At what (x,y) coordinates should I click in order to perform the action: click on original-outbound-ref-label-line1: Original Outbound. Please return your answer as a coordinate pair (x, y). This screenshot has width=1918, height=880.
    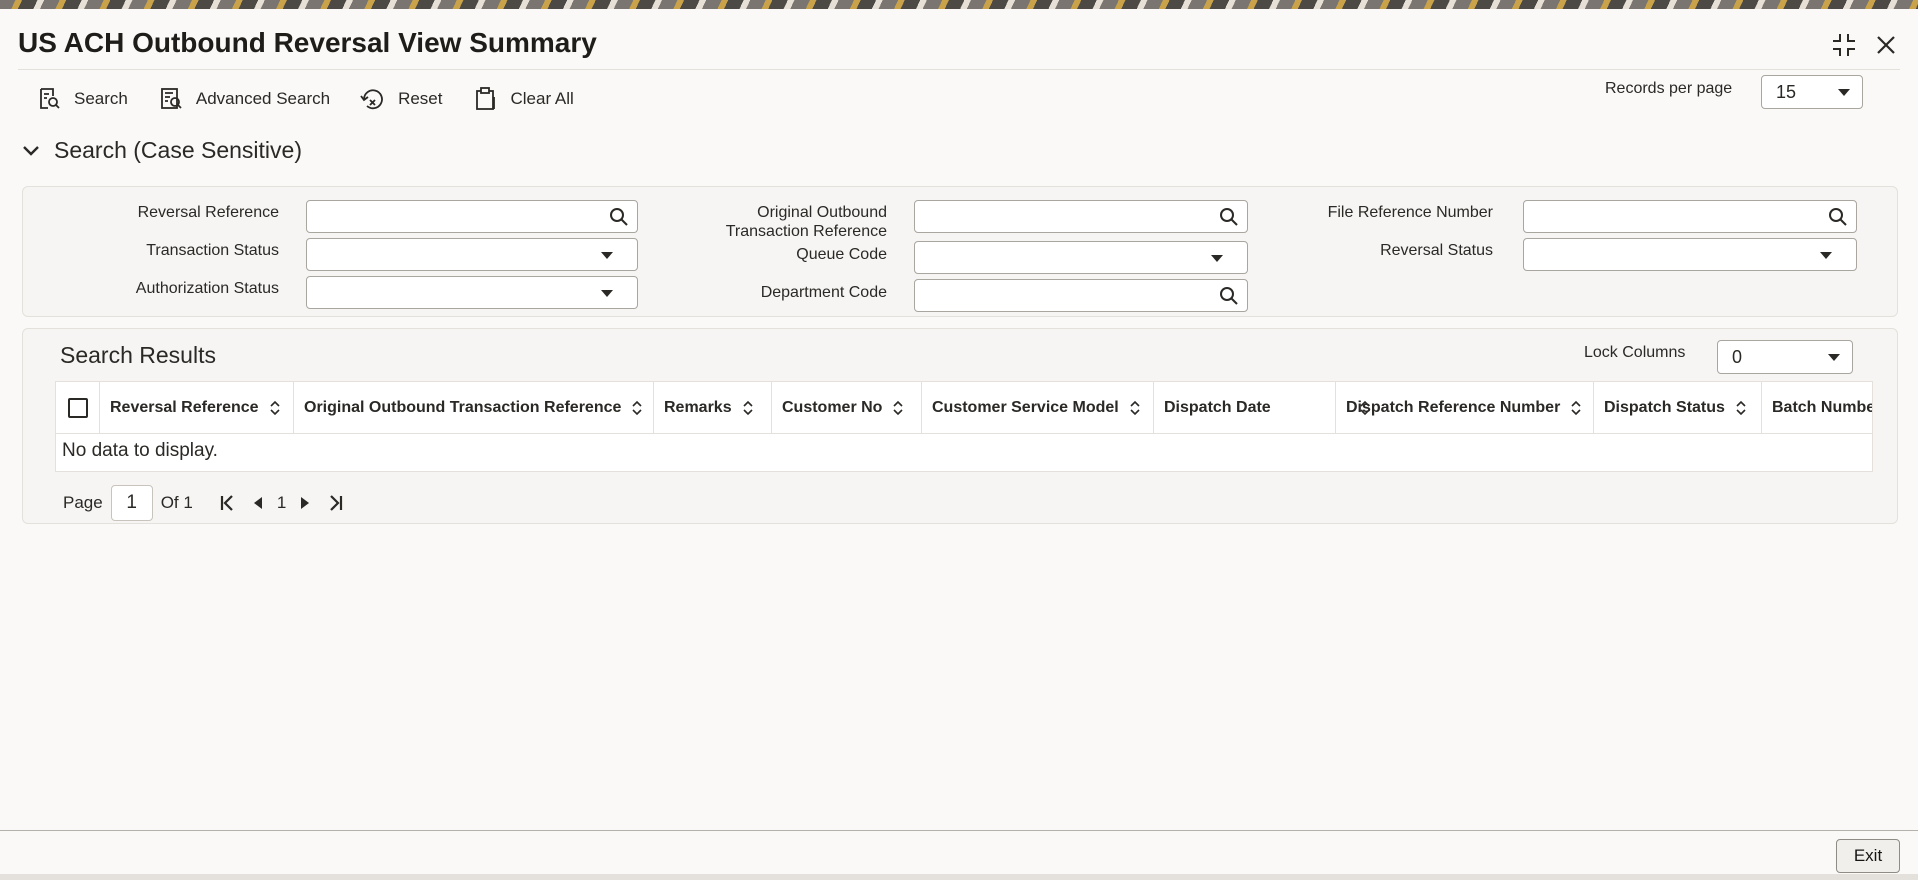
    Looking at the image, I should click on (822, 212).